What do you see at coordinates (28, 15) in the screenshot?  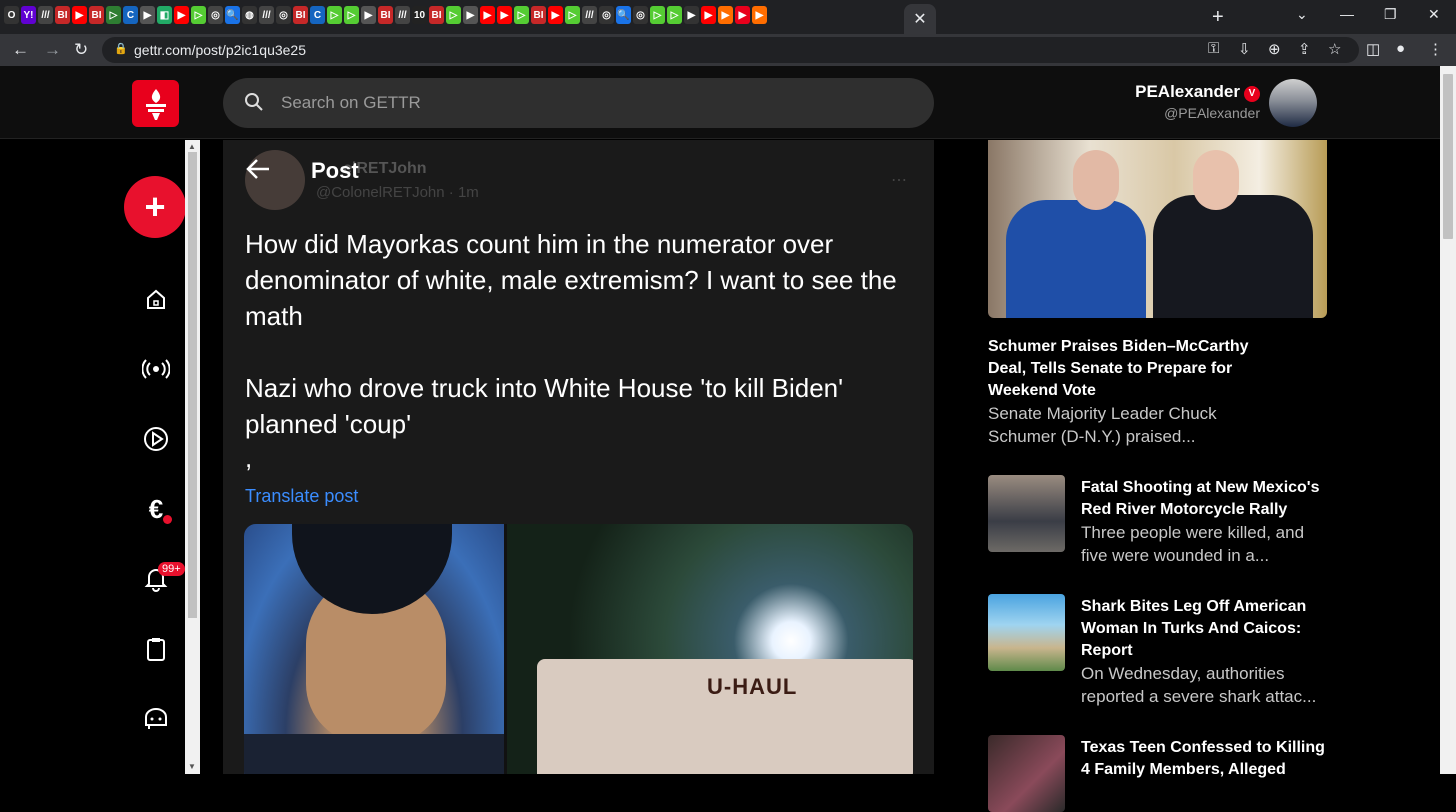 I see `tab-favicon: Y!` at bounding box center [28, 15].